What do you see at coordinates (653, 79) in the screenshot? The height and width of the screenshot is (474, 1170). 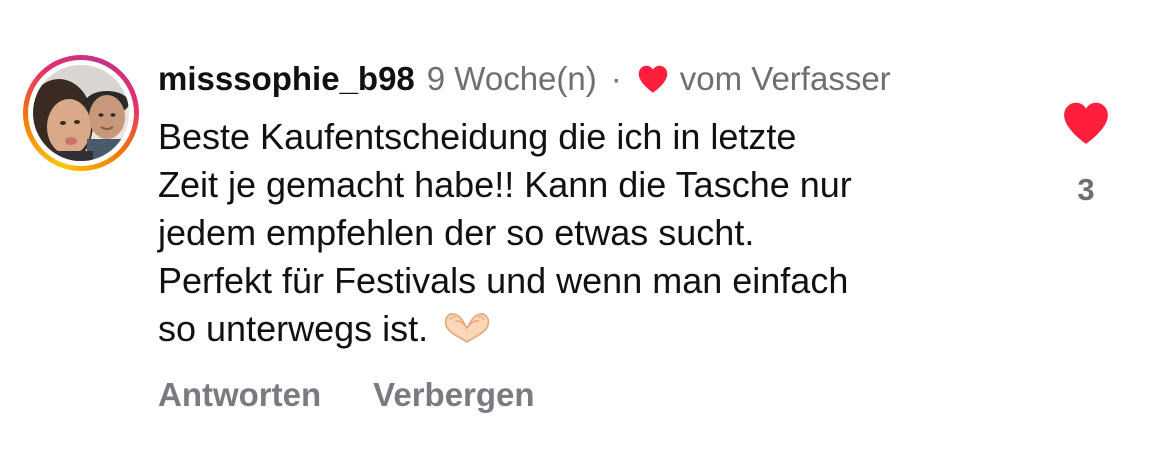 I see `author-heart-icon` at bounding box center [653, 79].